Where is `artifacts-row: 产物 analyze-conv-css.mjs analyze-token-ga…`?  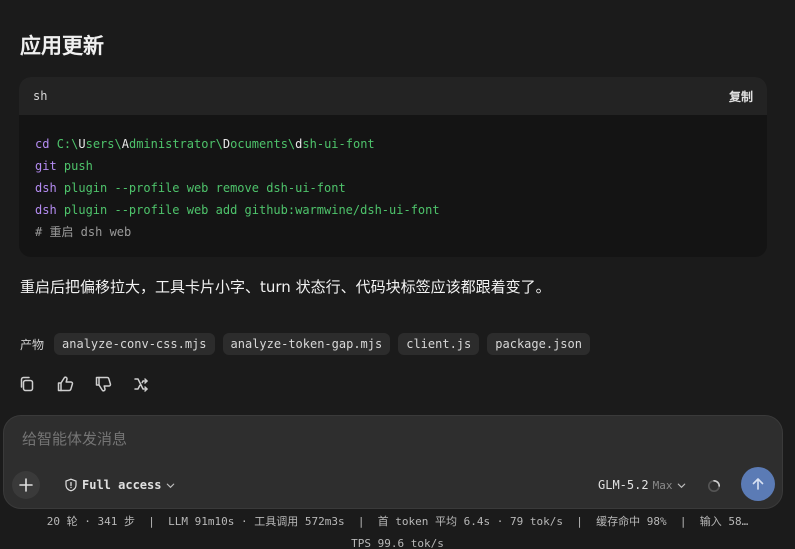
artifacts-row: 产物 analyze-conv-css.mjs analyze-token-ga… is located at coordinates (305, 344).